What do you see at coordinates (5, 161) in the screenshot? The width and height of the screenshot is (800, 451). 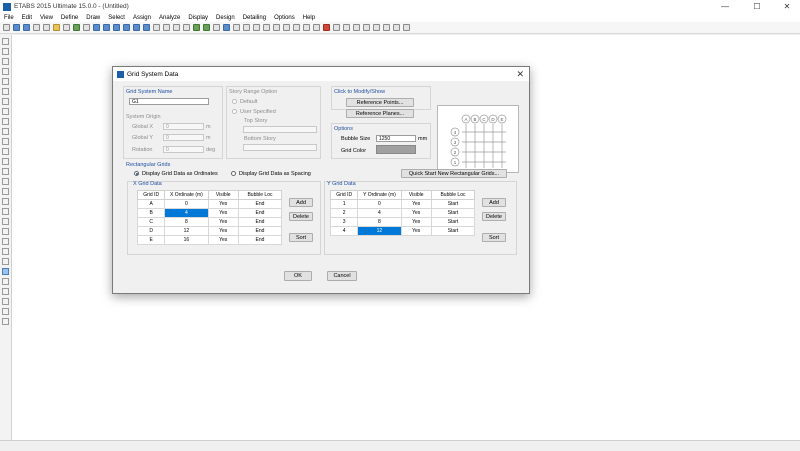 I see `draw-null-icon` at bounding box center [5, 161].